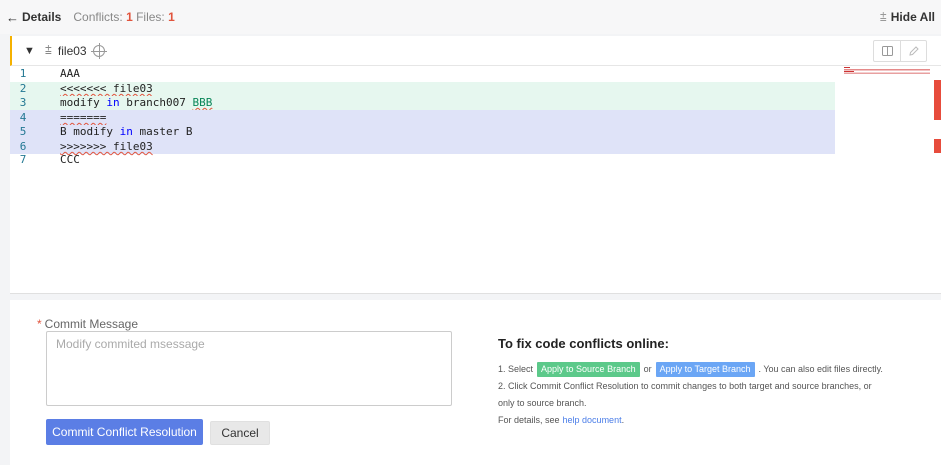  I want to click on commit-message-label: * Commit Message, so click(87, 324).